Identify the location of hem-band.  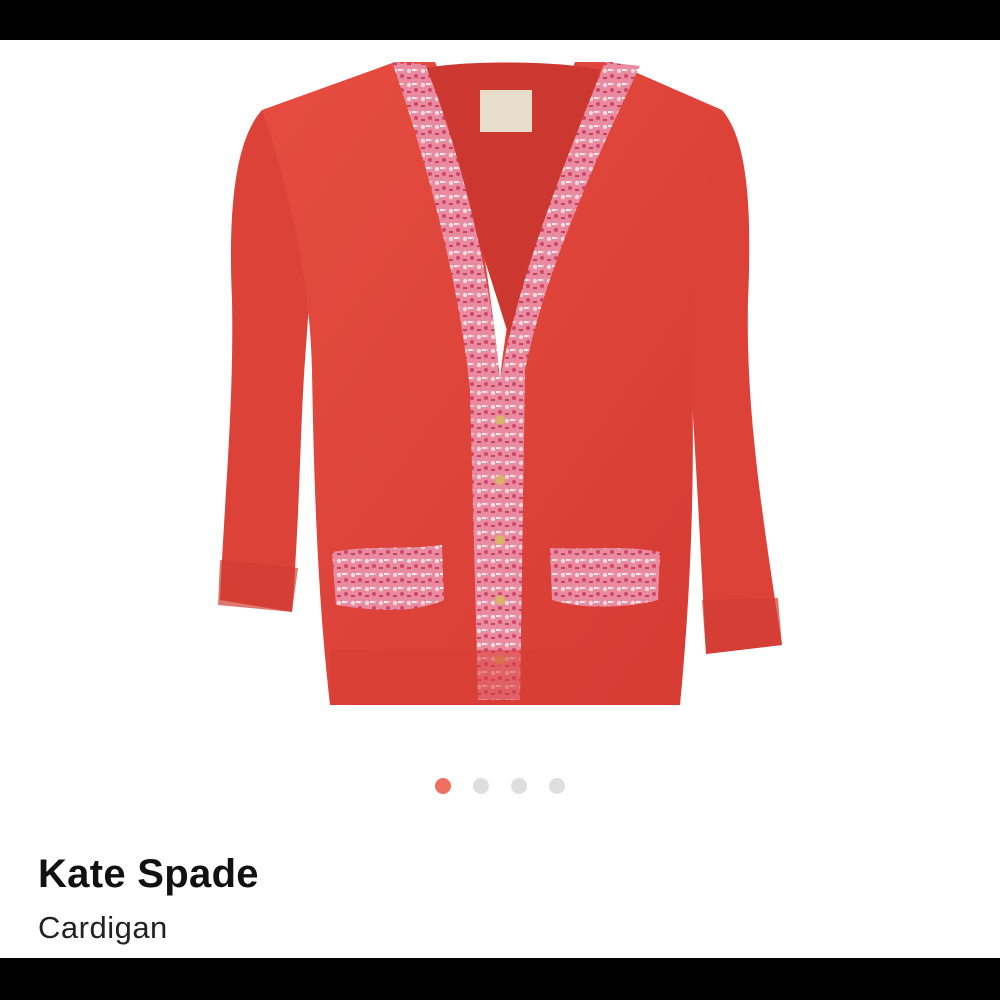
(505, 677).